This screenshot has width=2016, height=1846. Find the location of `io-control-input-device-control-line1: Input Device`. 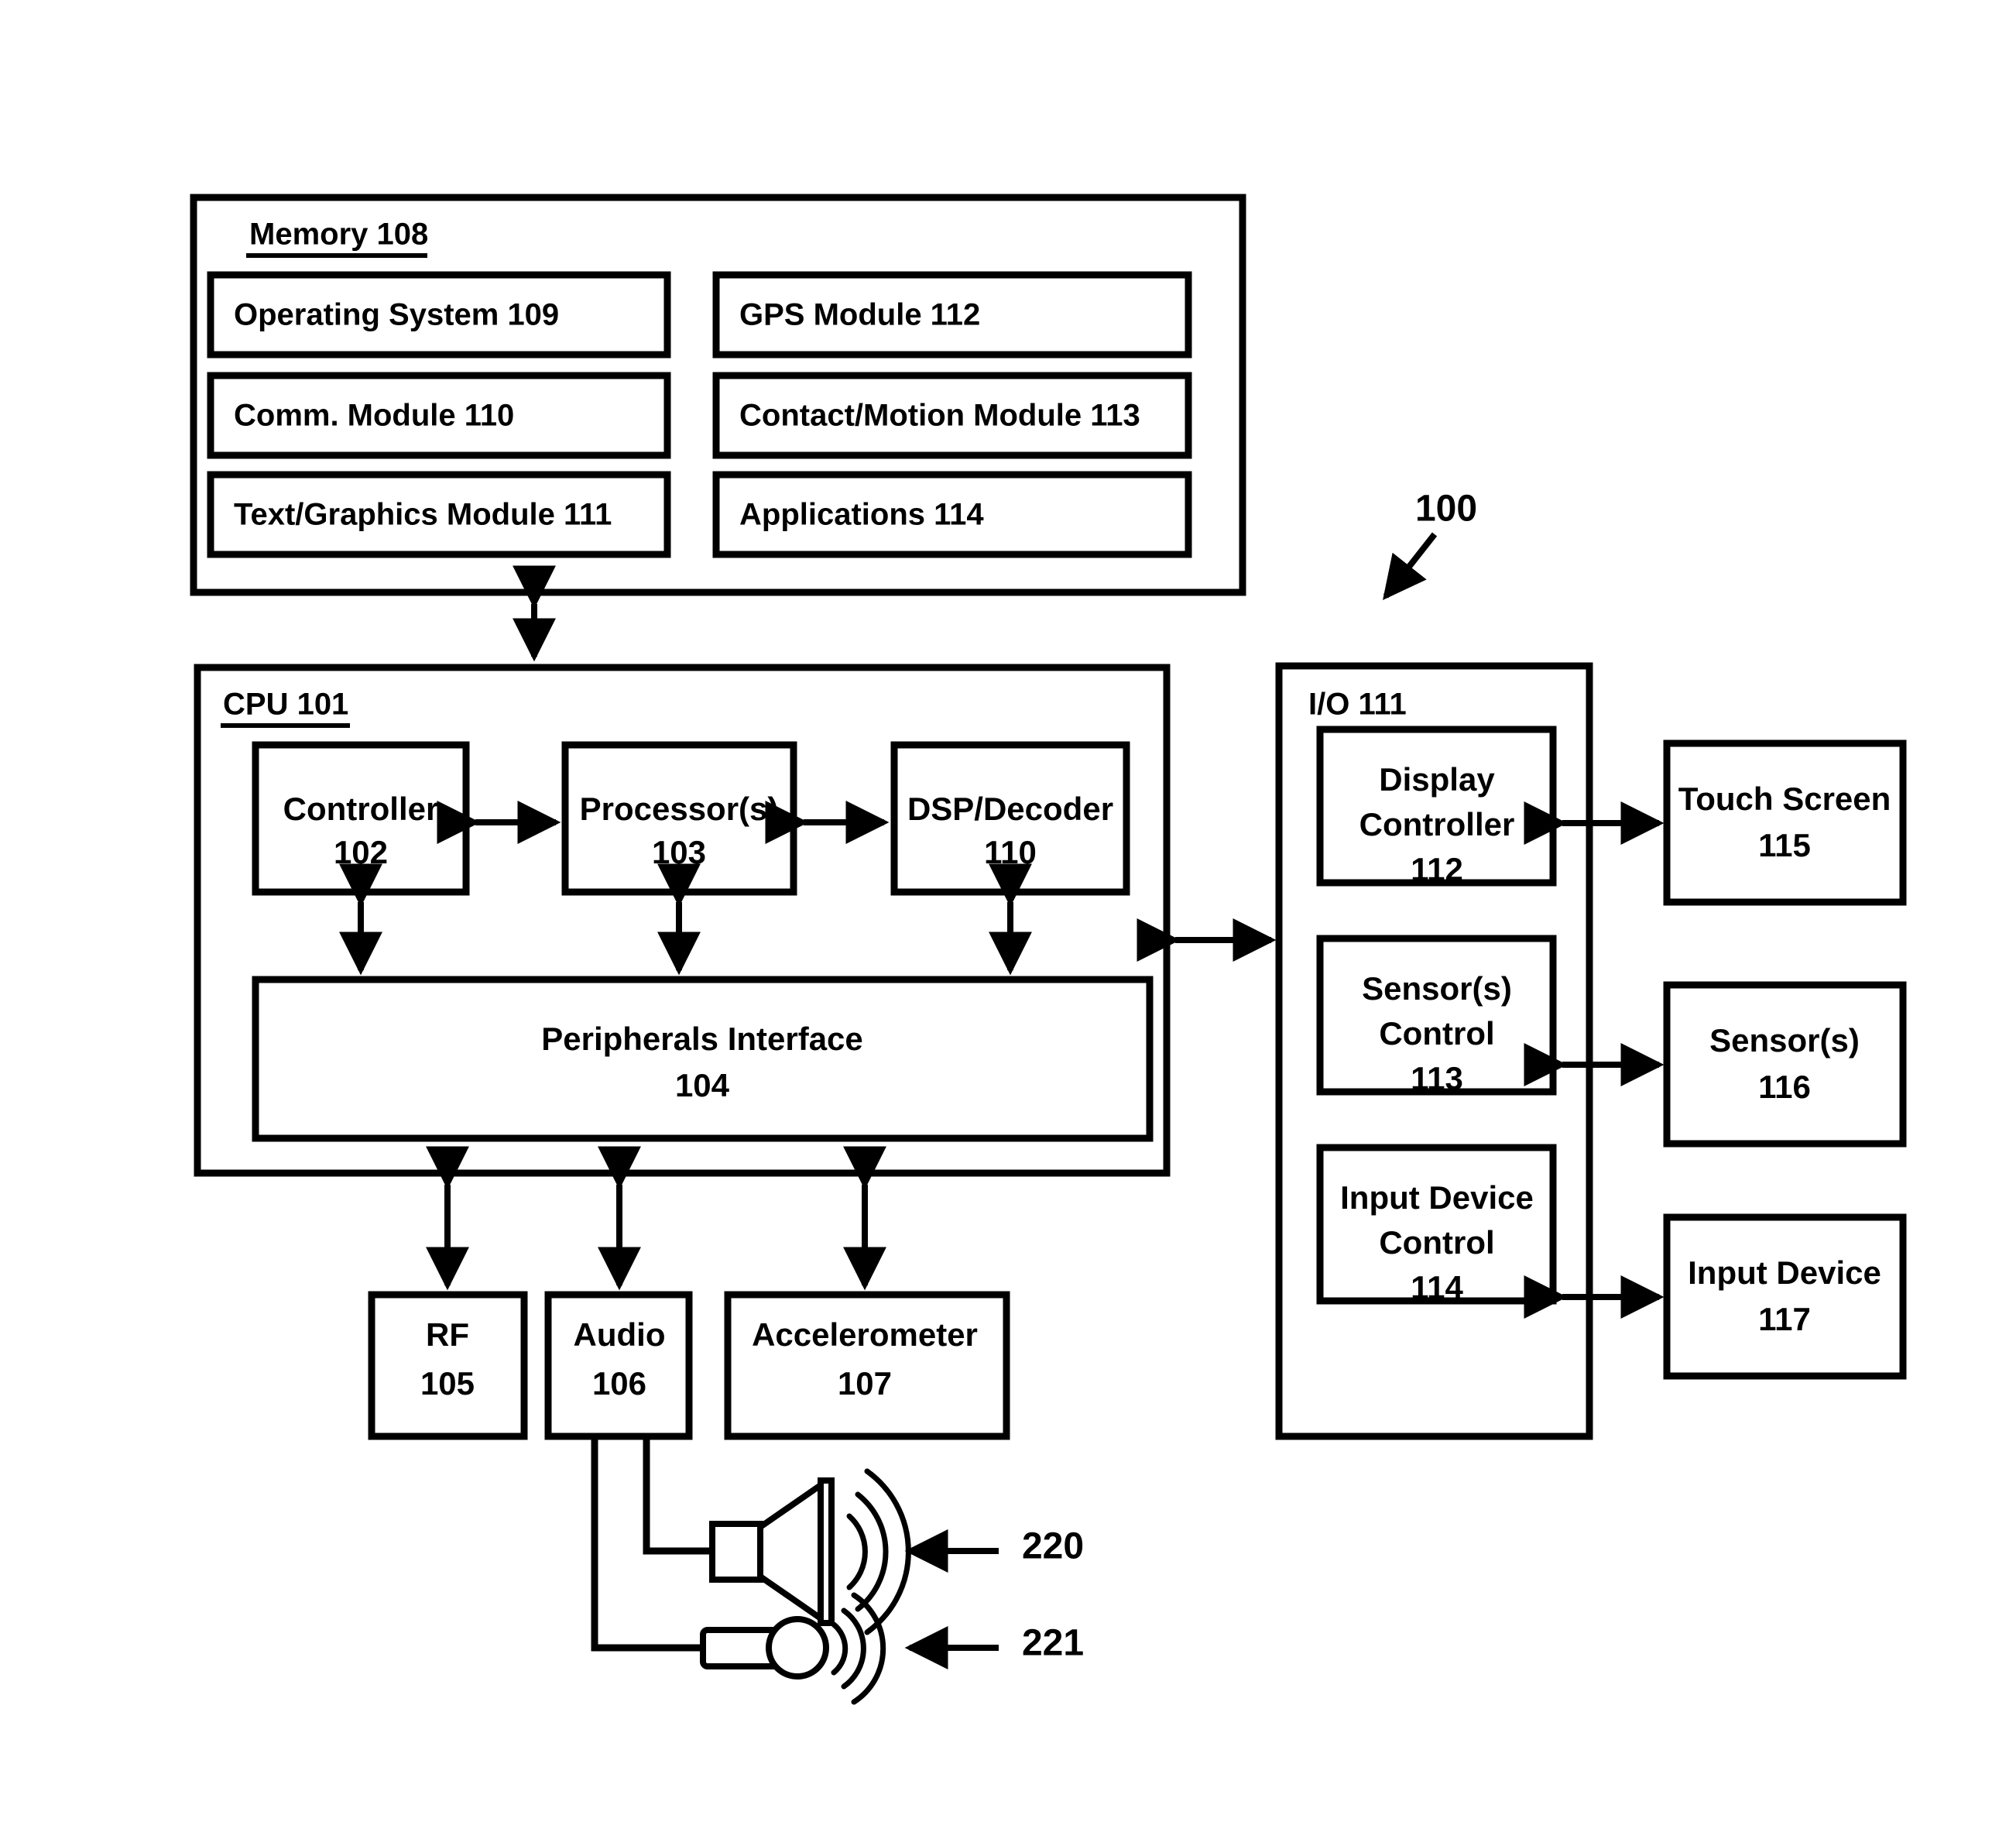

io-control-input-device-control-line1: Input Device is located at coordinates (1437, 1197).